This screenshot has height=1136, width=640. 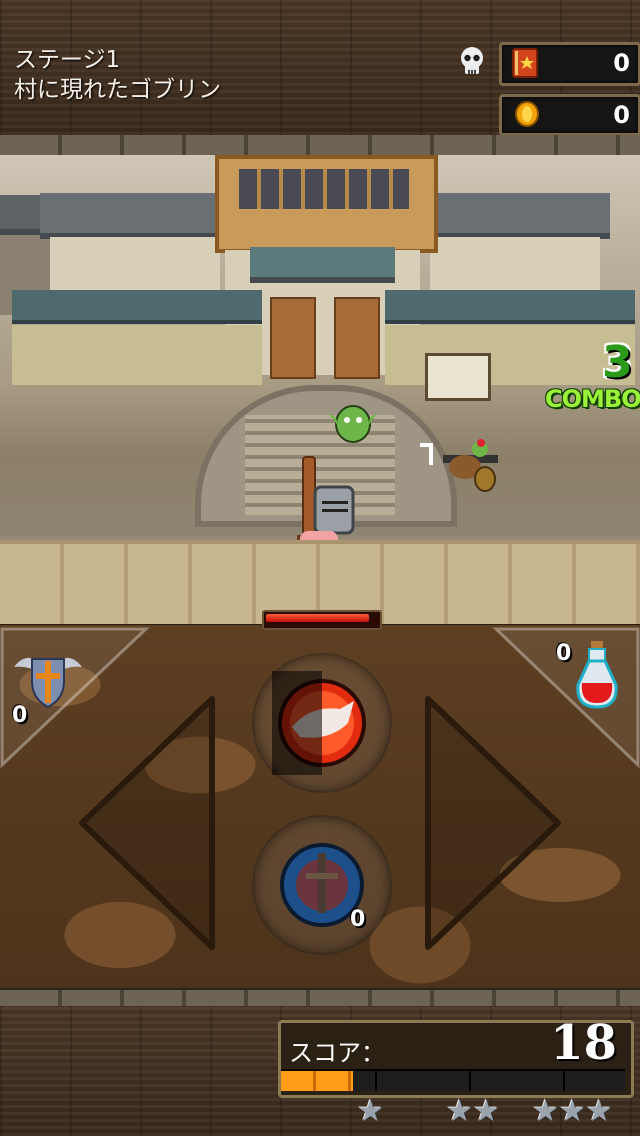 I want to click on shield-count: 0, so click(x=20, y=715).